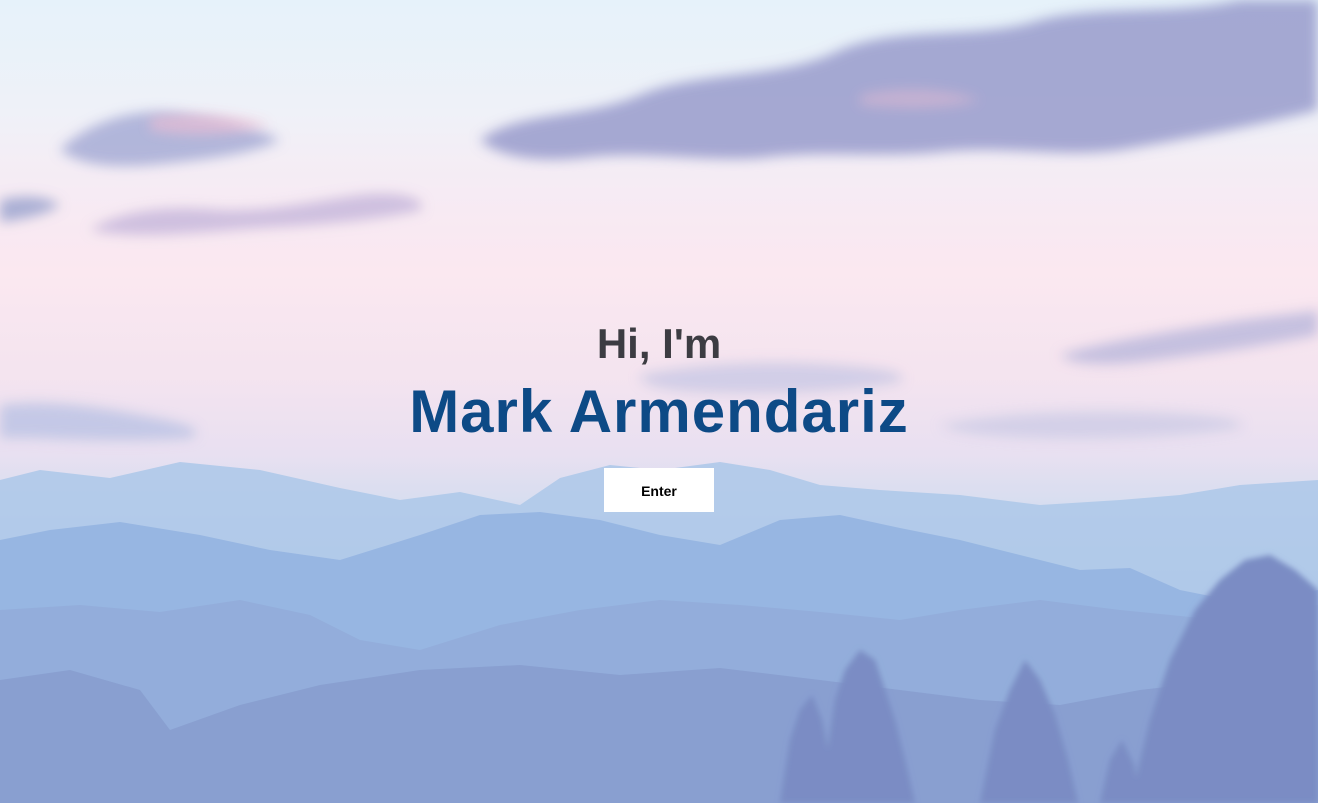 The image size is (1318, 803). What do you see at coordinates (659, 411) in the screenshot?
I see `name-heading: Mark Armendariz` at bounding box center [659, 411].